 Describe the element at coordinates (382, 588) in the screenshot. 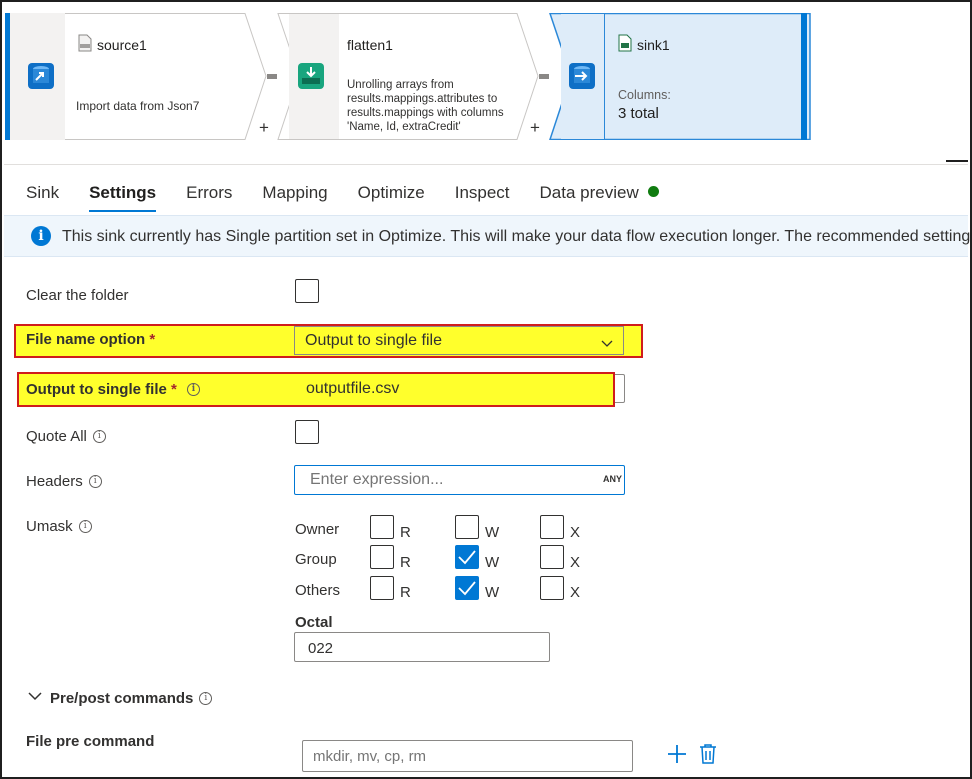

I see `others-read-checkbox` at that location.